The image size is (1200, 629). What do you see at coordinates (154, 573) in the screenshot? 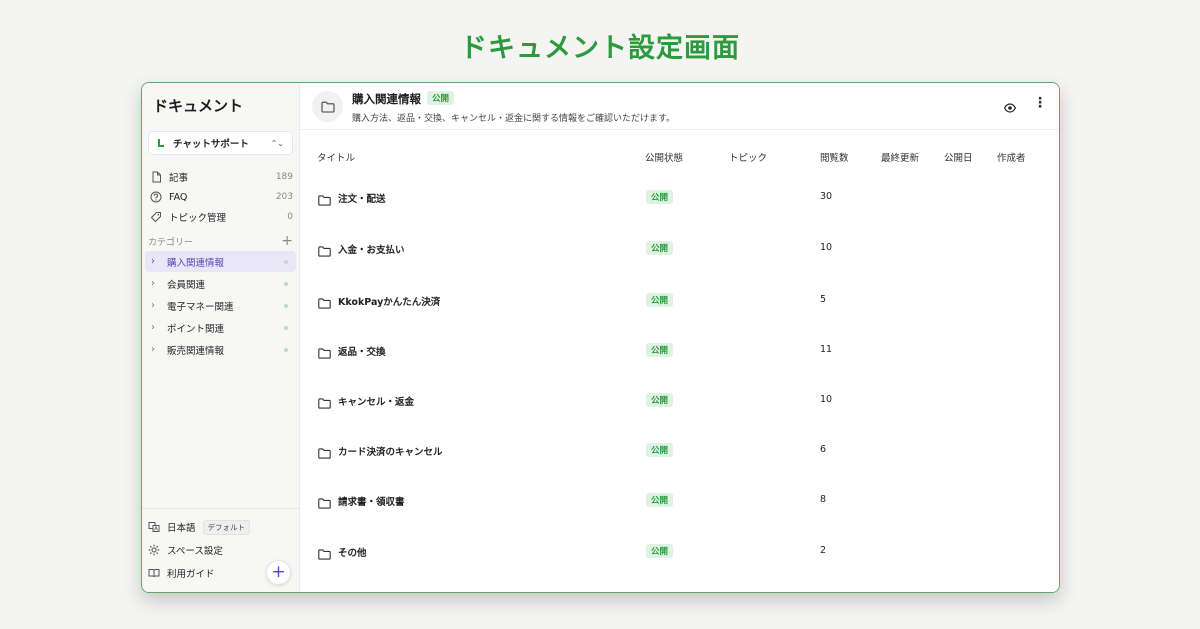
I see `book-icon` at bounding box center [154, 573].